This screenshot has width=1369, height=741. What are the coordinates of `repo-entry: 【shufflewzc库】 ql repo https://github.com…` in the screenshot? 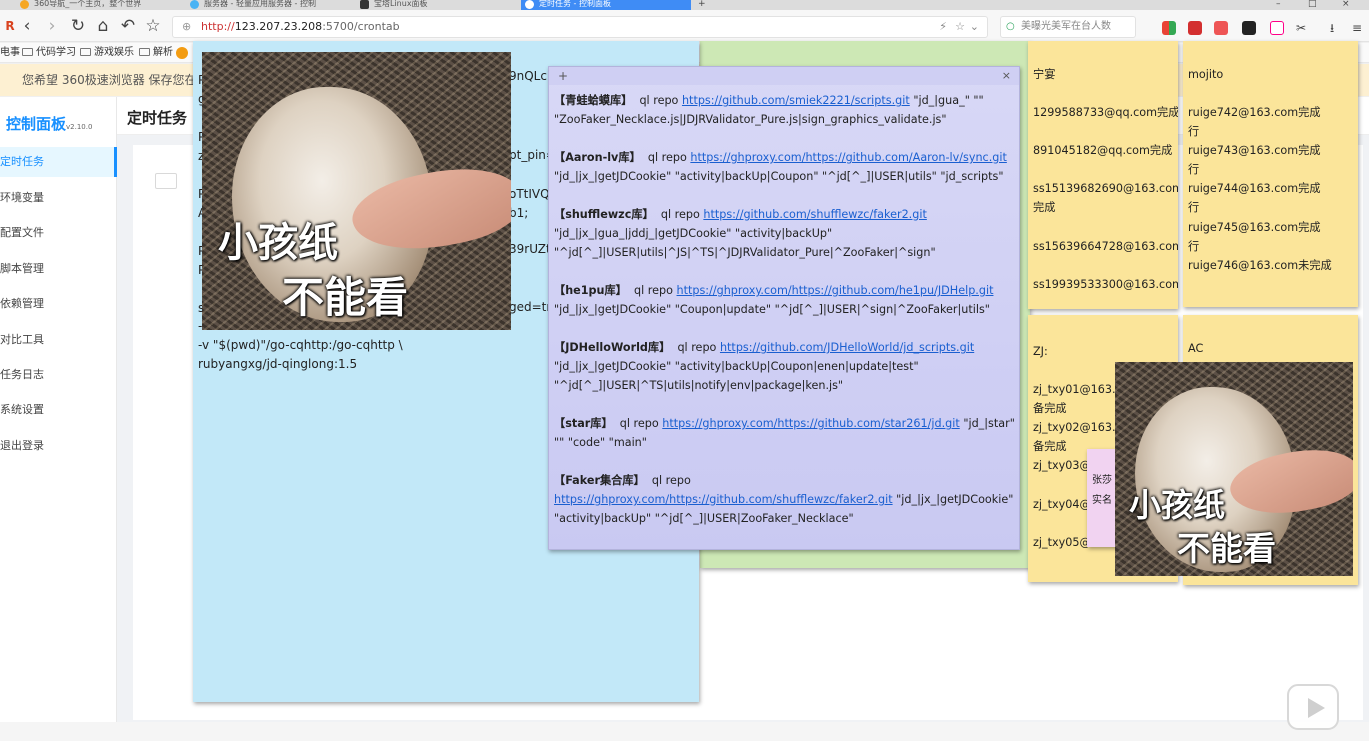 It's located at (786, 233).